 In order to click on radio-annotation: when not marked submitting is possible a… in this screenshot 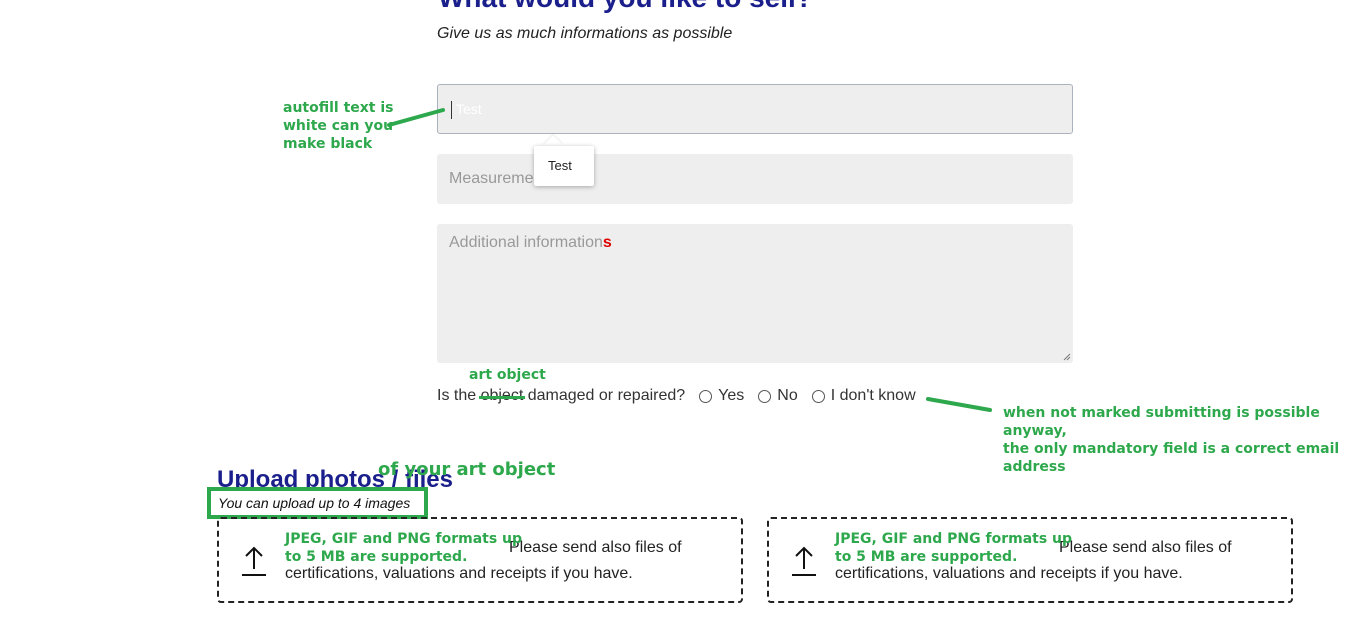, I will do `click(1185, 440)`.